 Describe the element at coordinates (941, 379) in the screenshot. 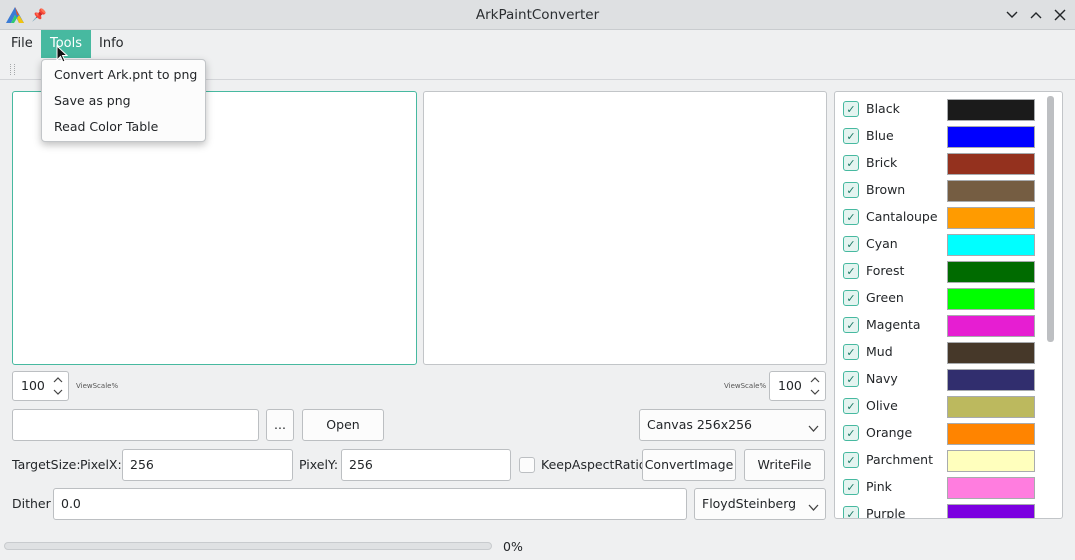

I see `color-row: ✓ Navy` at that location.